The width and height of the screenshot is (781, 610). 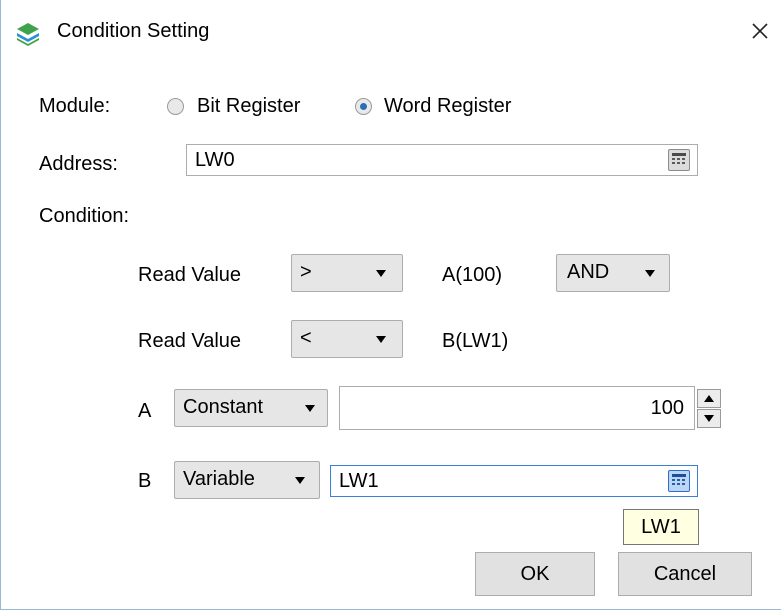 What do you see at coordinates (661, 527) in the screenshot?
I see `tooltip: LW1` at bounding box center [661, 527].